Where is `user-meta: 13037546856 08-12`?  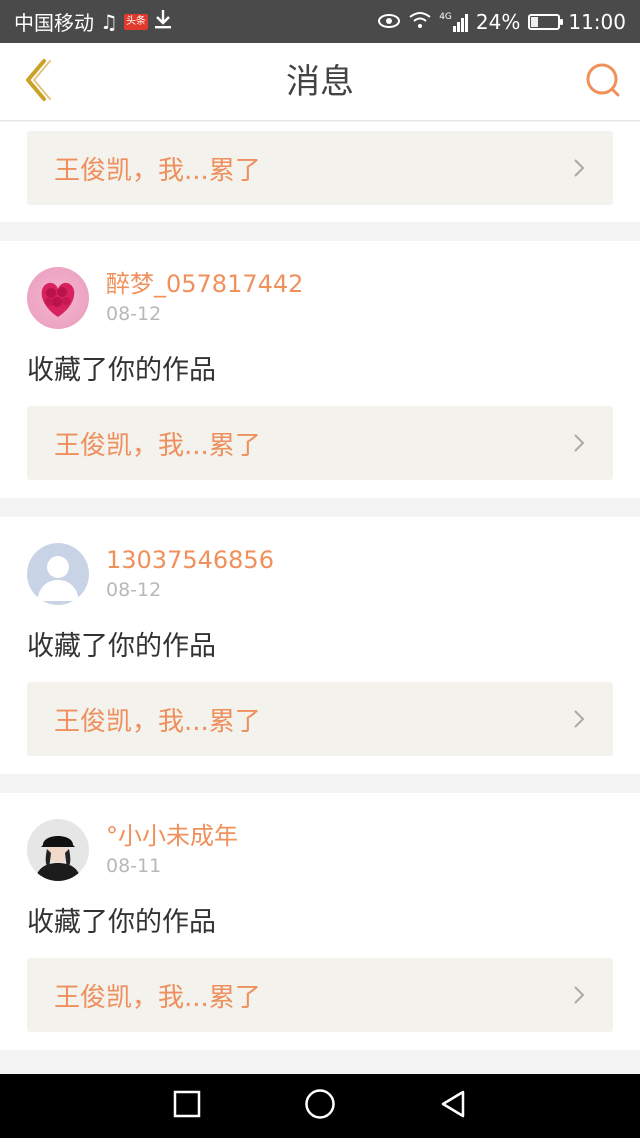
user-meta: 13037546856 08-12 is located at coordinates (190, 574).